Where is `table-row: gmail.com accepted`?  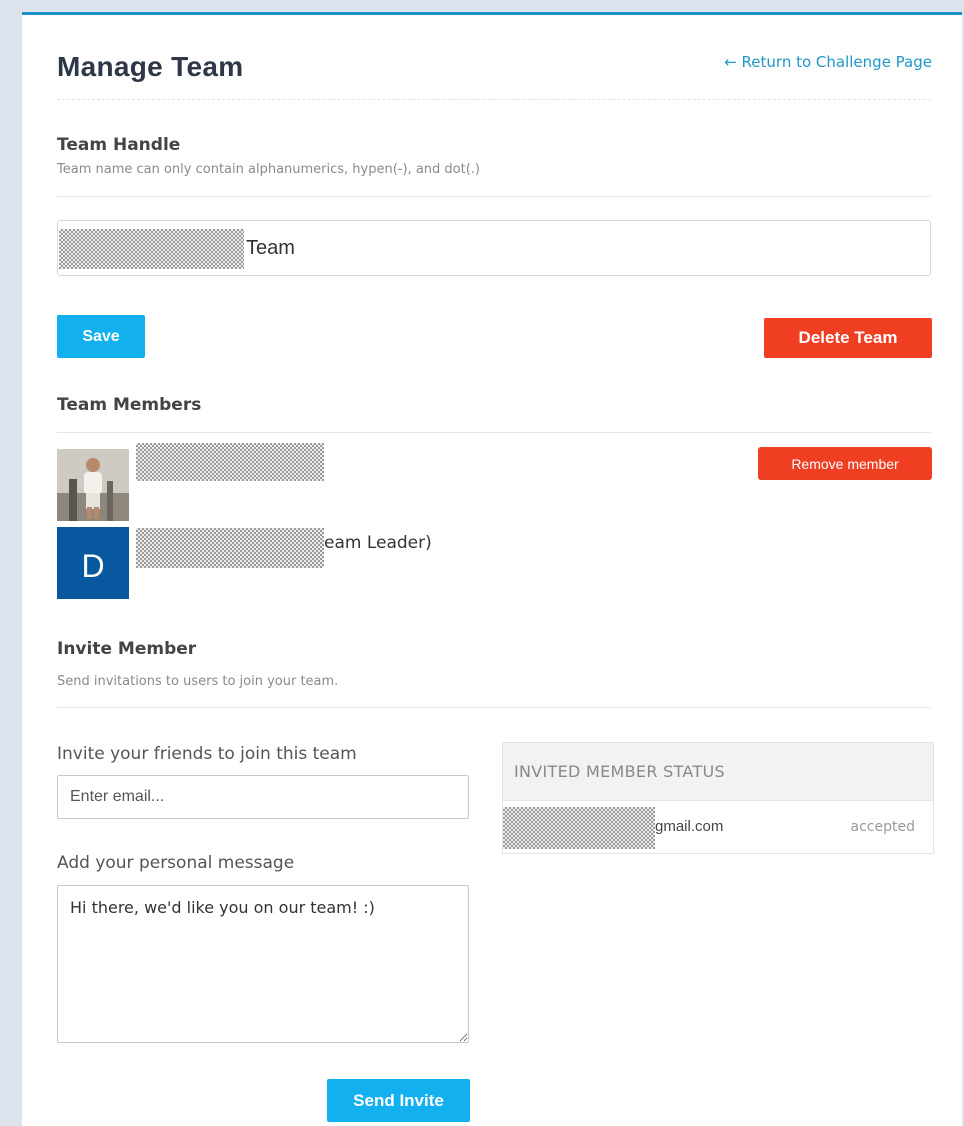
table-row: gmail.com accepted is located at coordinates (718, 828).